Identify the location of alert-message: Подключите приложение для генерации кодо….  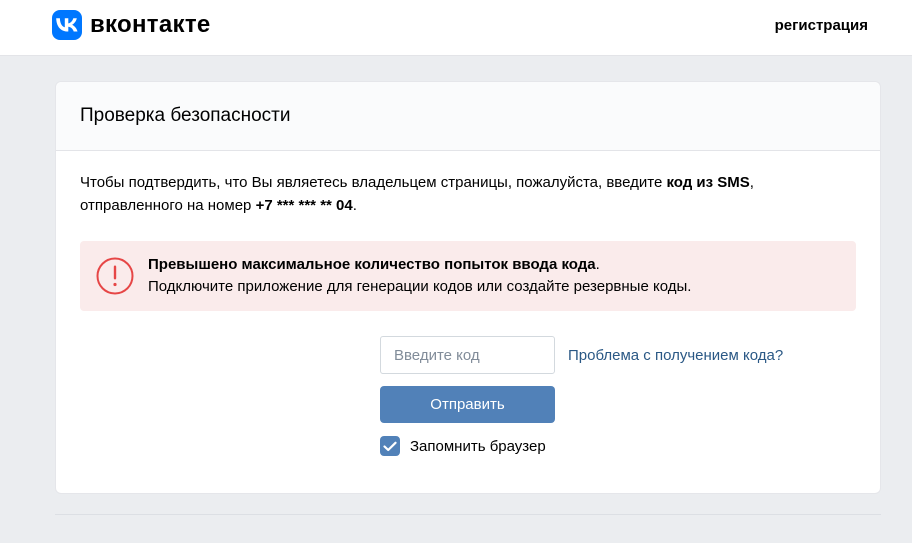
(420, 286).